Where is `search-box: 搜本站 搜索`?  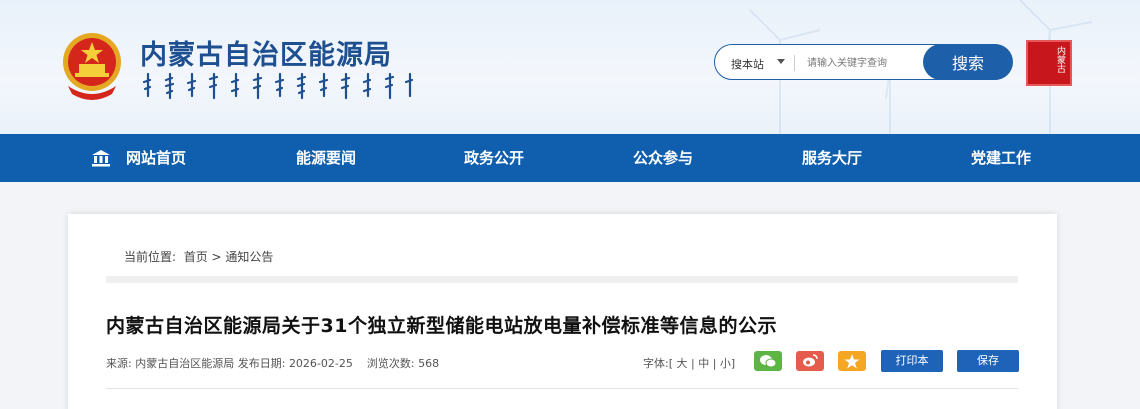
search-box: 搜本站 搜索 is located at coordinates (863, 62).